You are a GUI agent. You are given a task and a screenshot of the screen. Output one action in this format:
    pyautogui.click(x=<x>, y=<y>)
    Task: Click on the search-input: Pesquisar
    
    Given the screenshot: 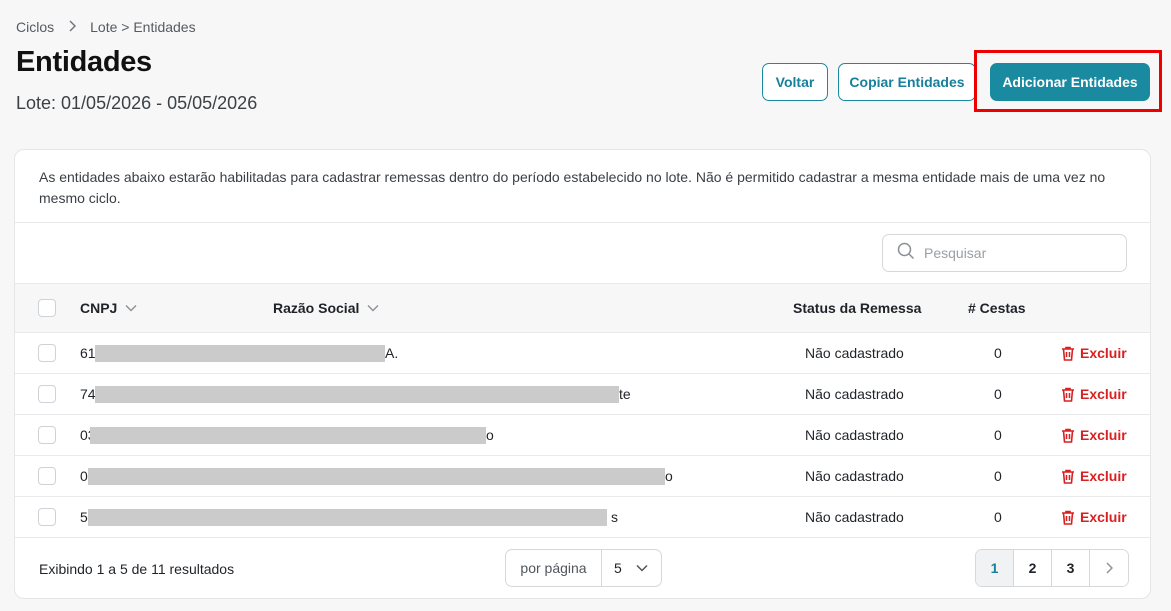 What is the action you would take?
    pyautogui.click(x=1004, y=253)
    